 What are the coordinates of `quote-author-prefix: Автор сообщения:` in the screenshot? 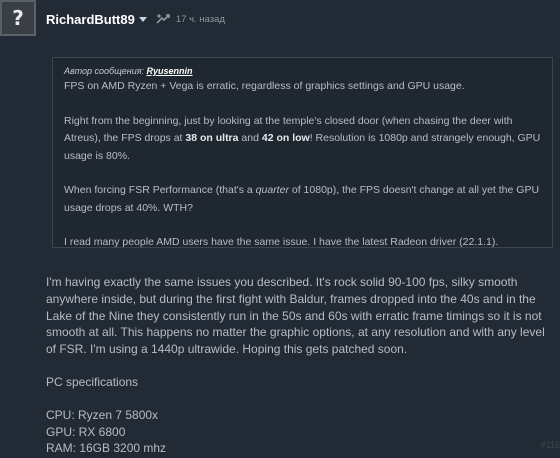 It's located at (104, 71).